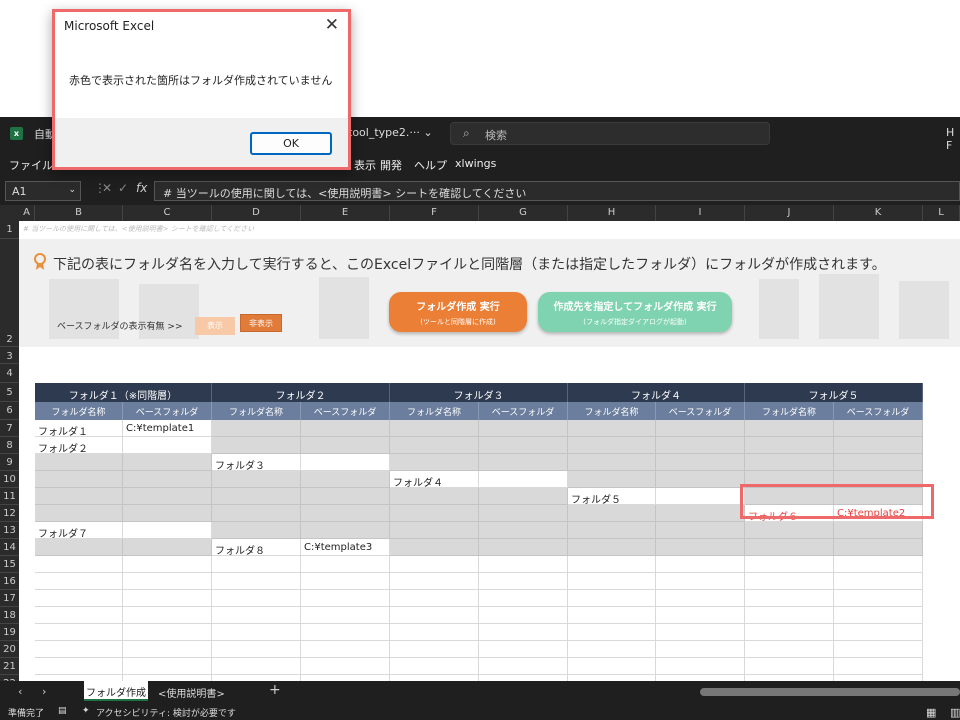 Image resolution: width=960 pixels, height=720 pixels. What do you see at coordinates (44, 691) in the screenshot?
I see `tab-next-icon: ›` at bounding box center [44, 691].